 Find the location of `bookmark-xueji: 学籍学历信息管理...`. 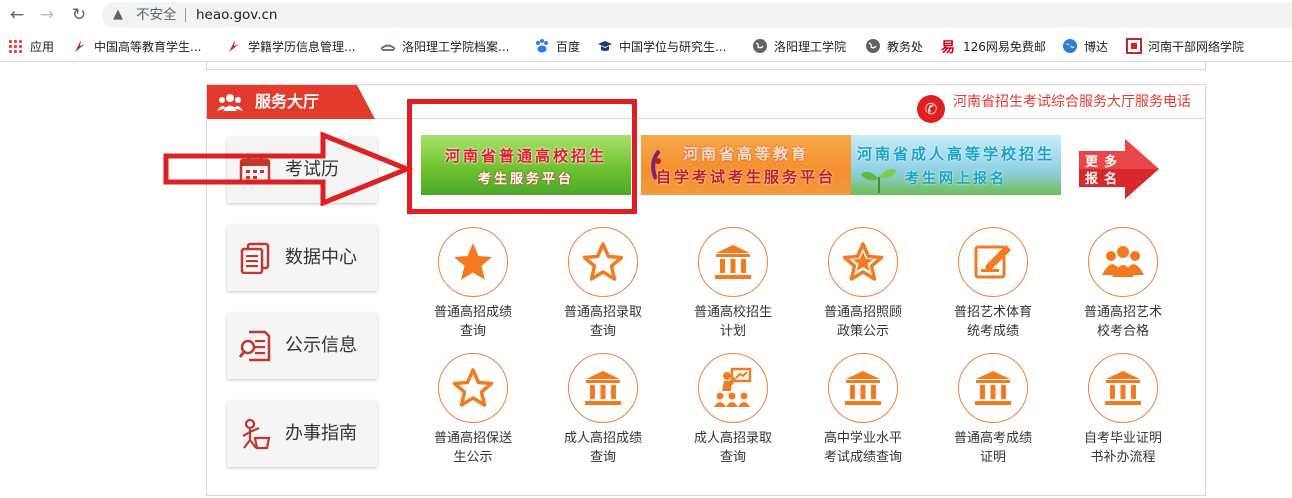

bookmark-xueji: 学籍学历信息管理... is located at coordinates (290, 47).